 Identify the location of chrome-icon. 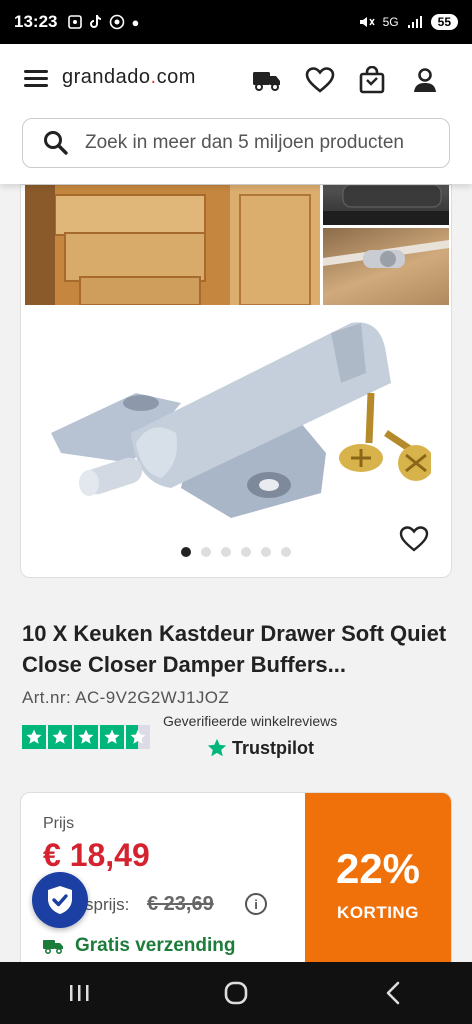
(117, 22).